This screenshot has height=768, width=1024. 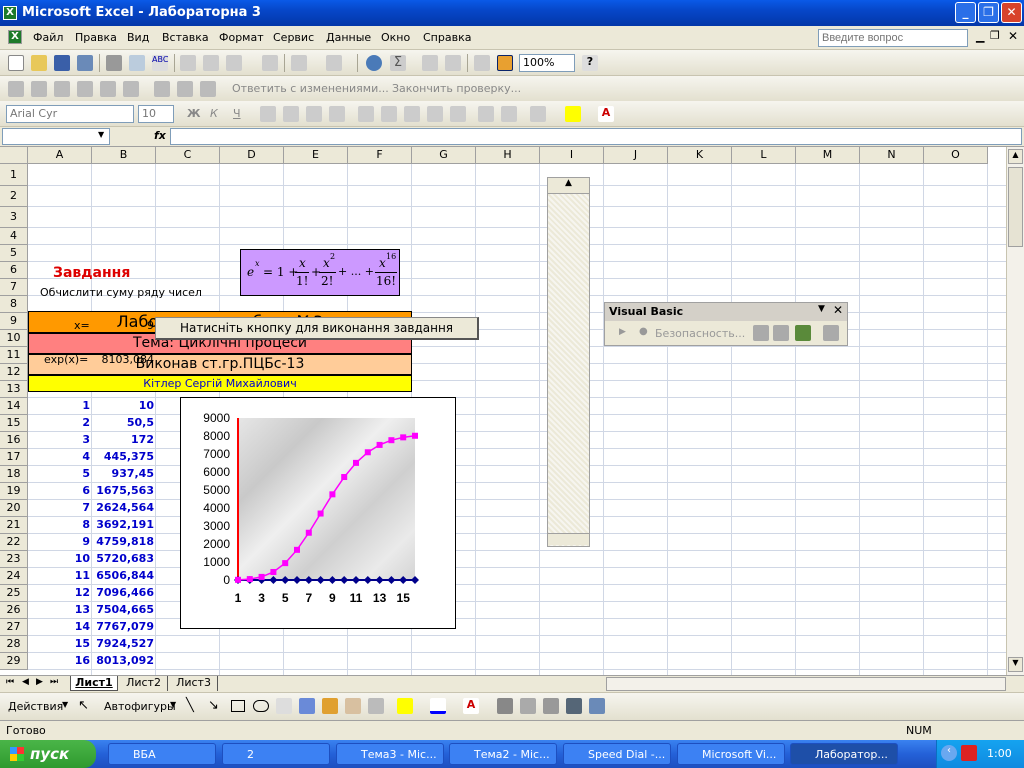 I want to click on row-header: 8, so click(x=14, y=304).